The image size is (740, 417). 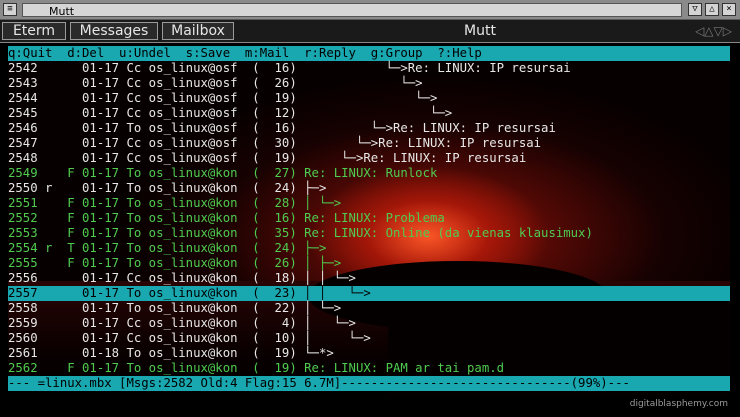 I want to click on message-row: 2544 01-17 Cc os_linux@osf ( 19) └─>, so click(x=369, y=98).